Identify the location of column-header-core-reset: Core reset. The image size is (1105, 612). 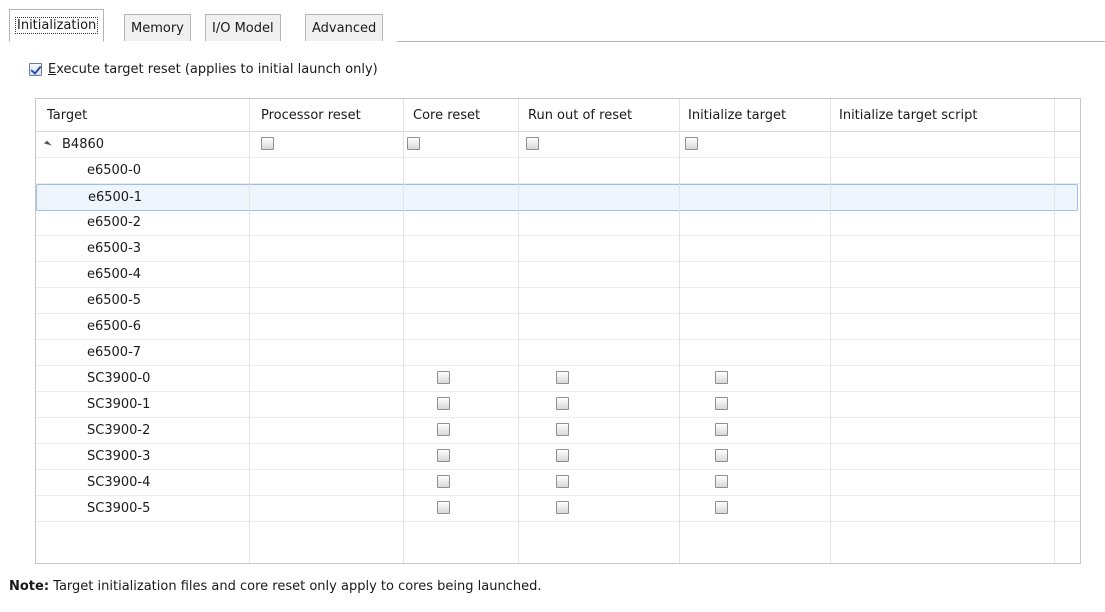
(446, 115).